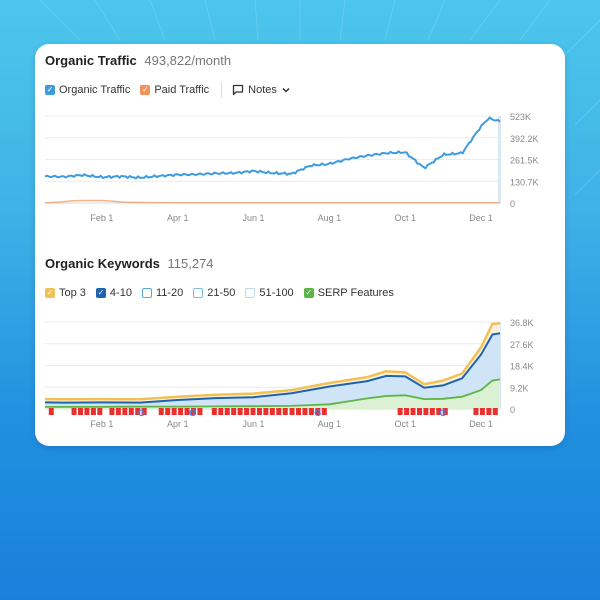 Image resolution: width=600 pixels, height=600 pixels. I want to click on legend-label: 4-10, so click(120, 293).